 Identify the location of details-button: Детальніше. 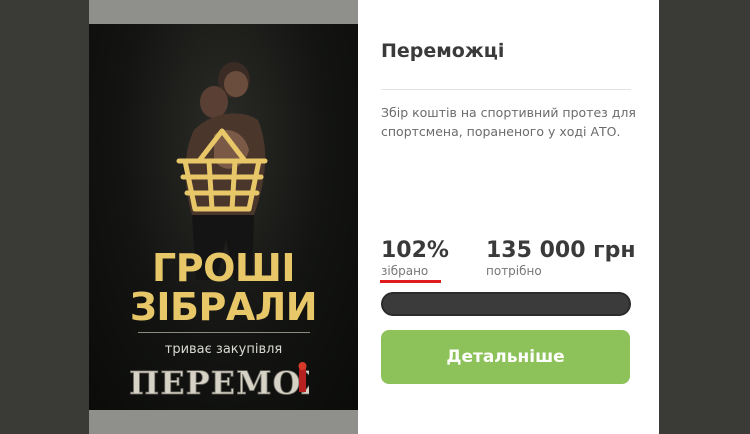
(505, 357).